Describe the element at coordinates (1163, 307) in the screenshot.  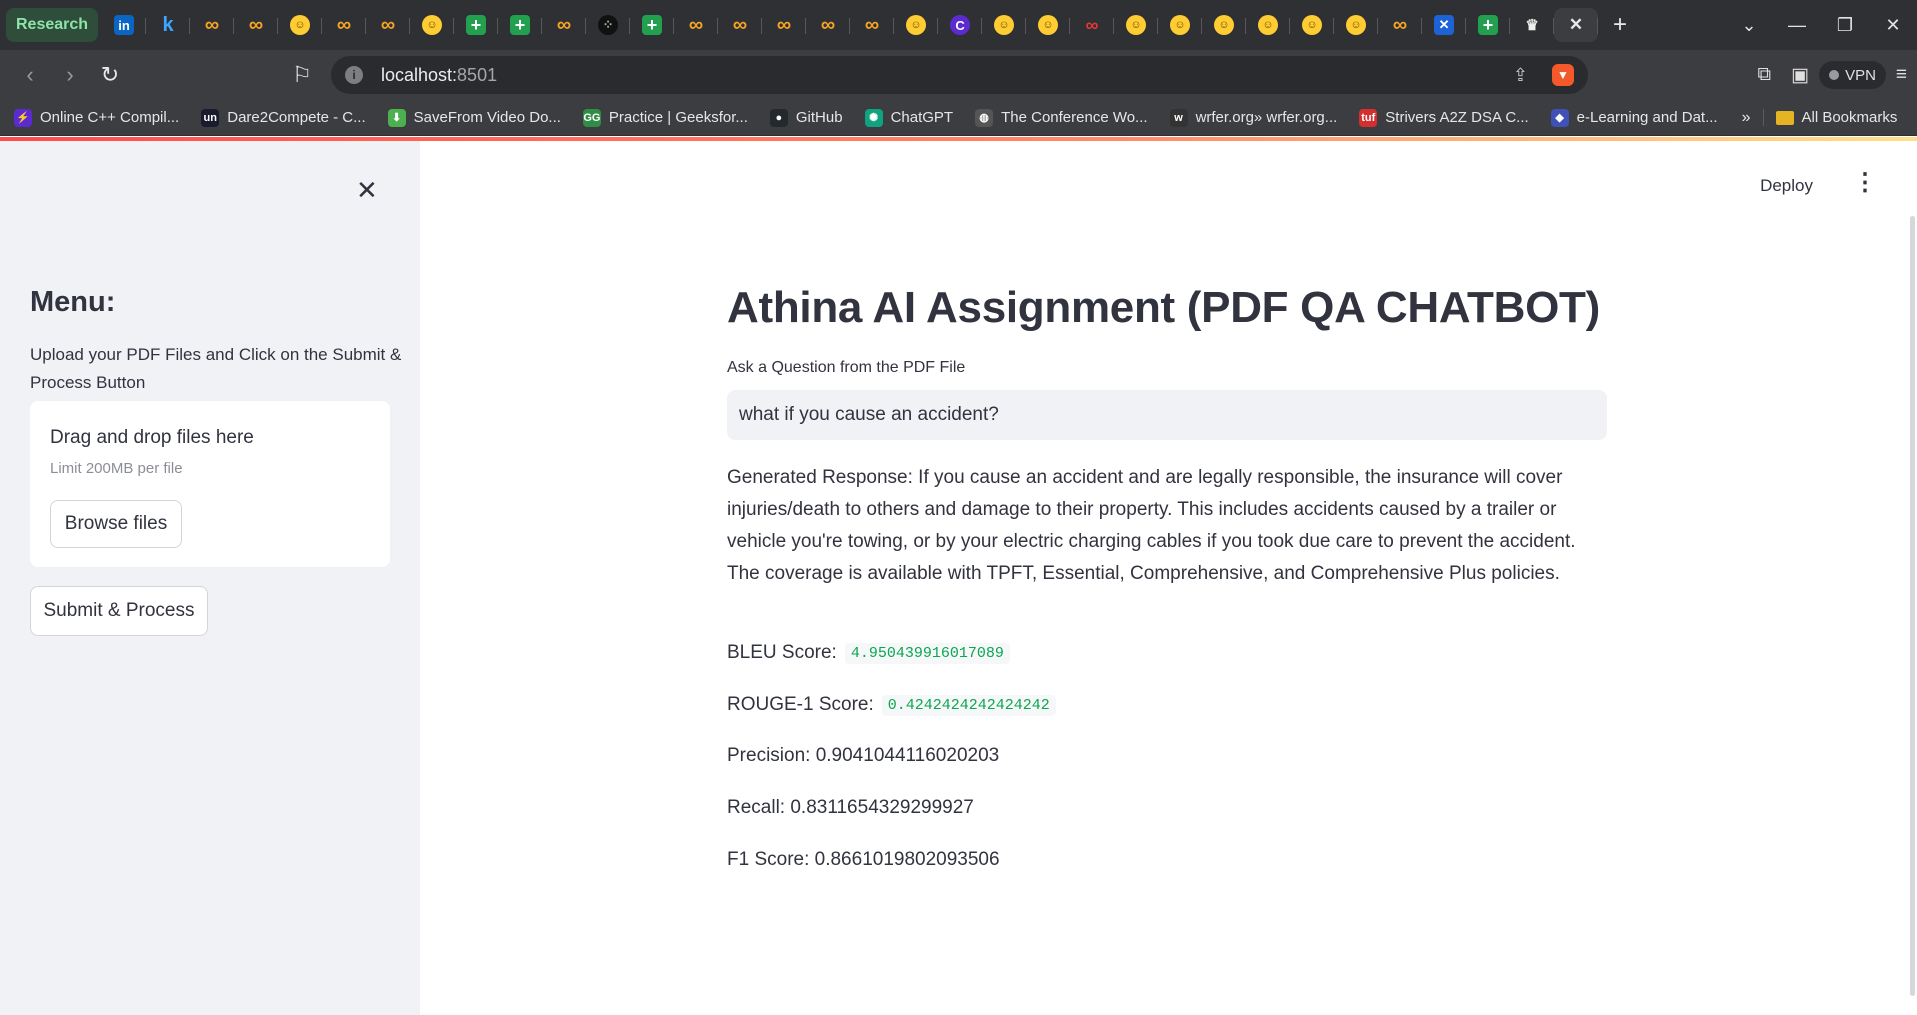
I see `page-title: Athina AI Assignment (PDF QA CHATBOT)` at that location.